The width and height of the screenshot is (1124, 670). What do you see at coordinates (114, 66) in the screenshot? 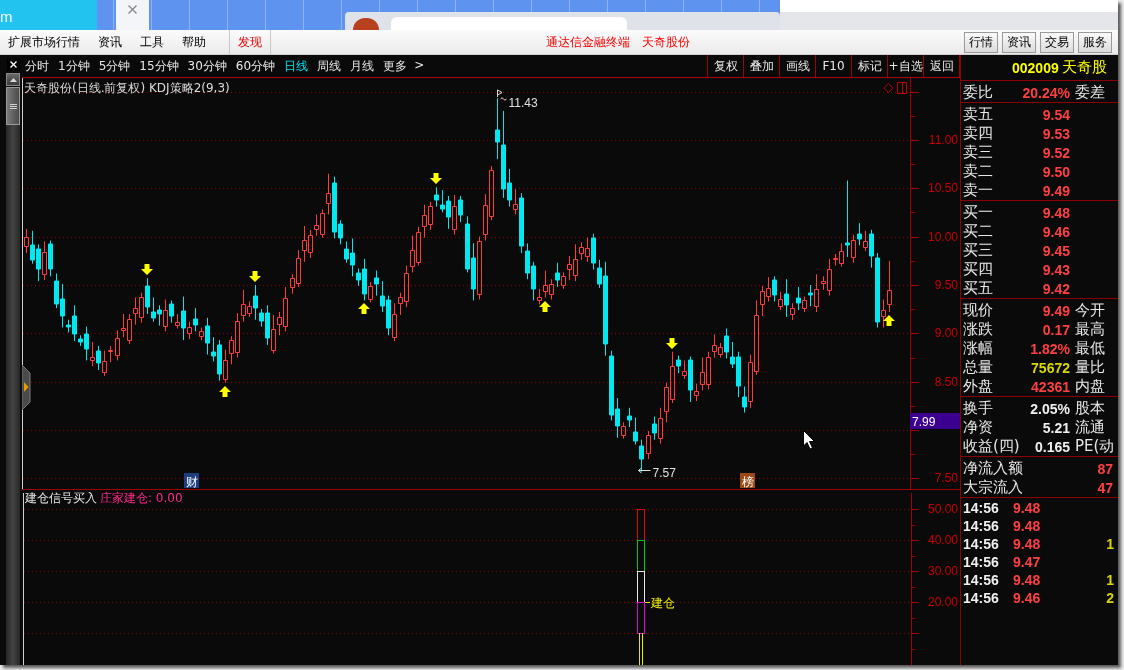
I see `period-tab: 5分钟` at bounding box center [114, 66].